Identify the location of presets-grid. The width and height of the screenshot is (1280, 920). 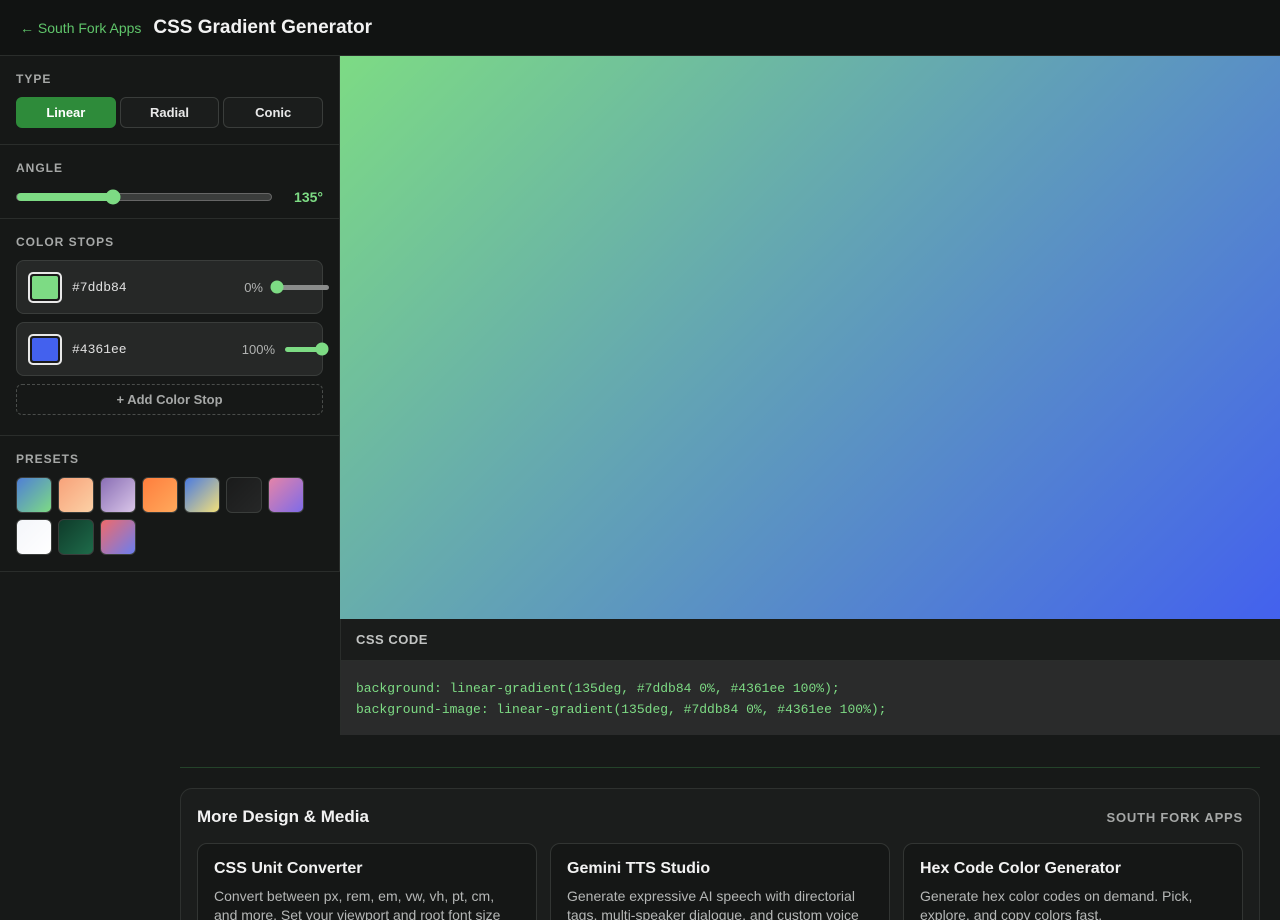
(166, 516).